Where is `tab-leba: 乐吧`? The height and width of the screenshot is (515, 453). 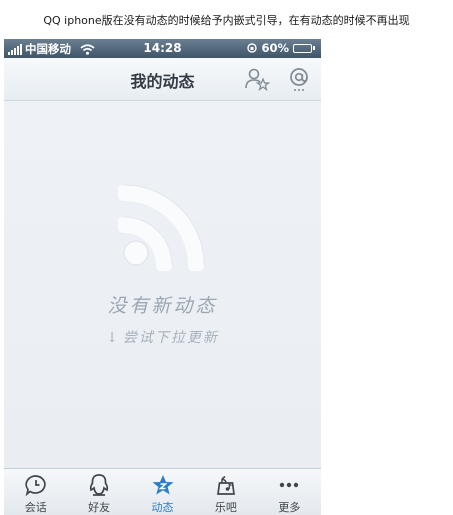
tab-leba: 乐吧 is located at coordinates (225, 492).